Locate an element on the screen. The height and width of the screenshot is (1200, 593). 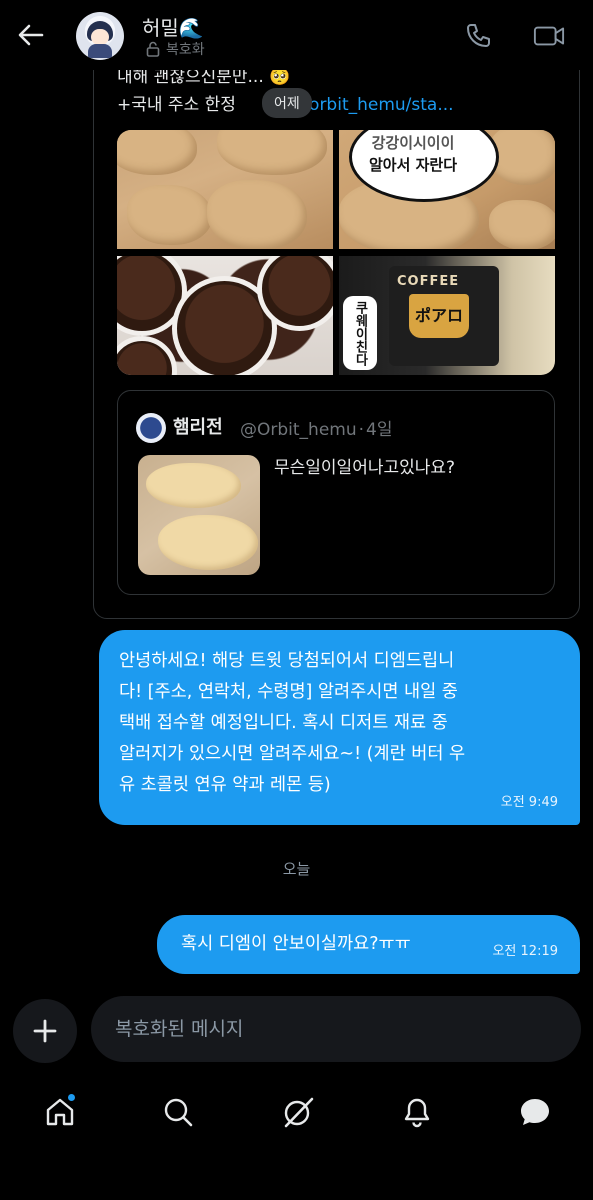
bottom-navigation is located at coordinates (296, 1113).